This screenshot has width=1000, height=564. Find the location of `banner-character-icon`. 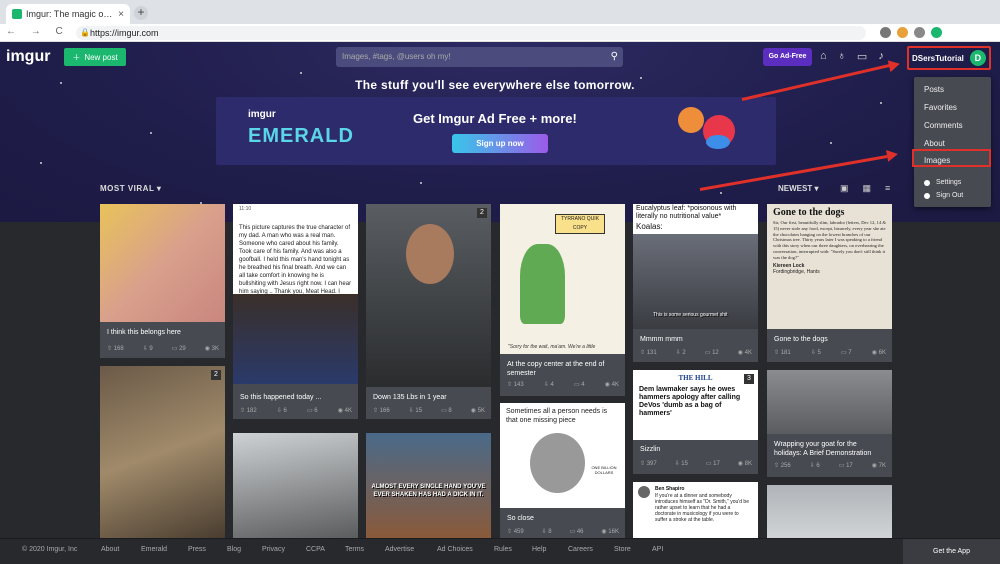

banner-character-icon is located at coordinates (718, 142).